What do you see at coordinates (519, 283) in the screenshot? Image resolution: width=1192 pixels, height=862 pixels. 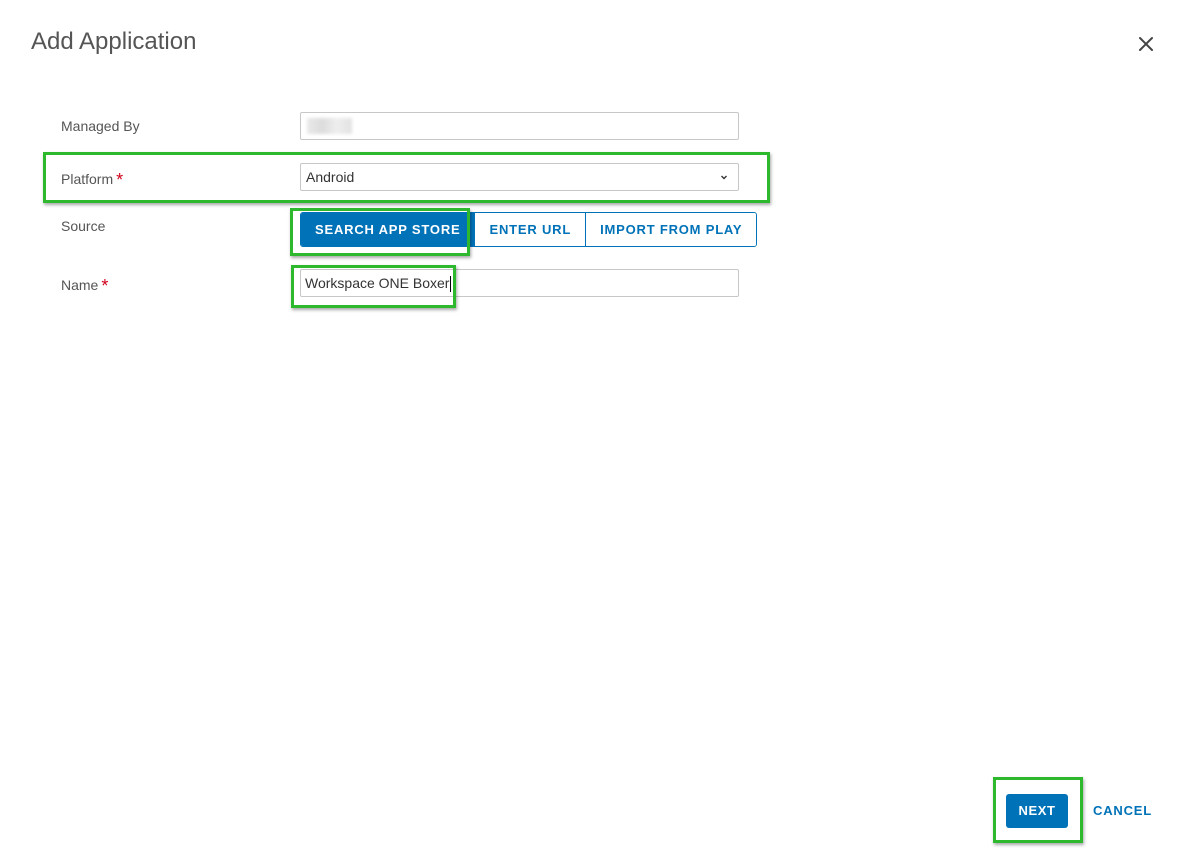 I see `name-input: Workspace ONE Boxer` at bounding box center [519, 283].